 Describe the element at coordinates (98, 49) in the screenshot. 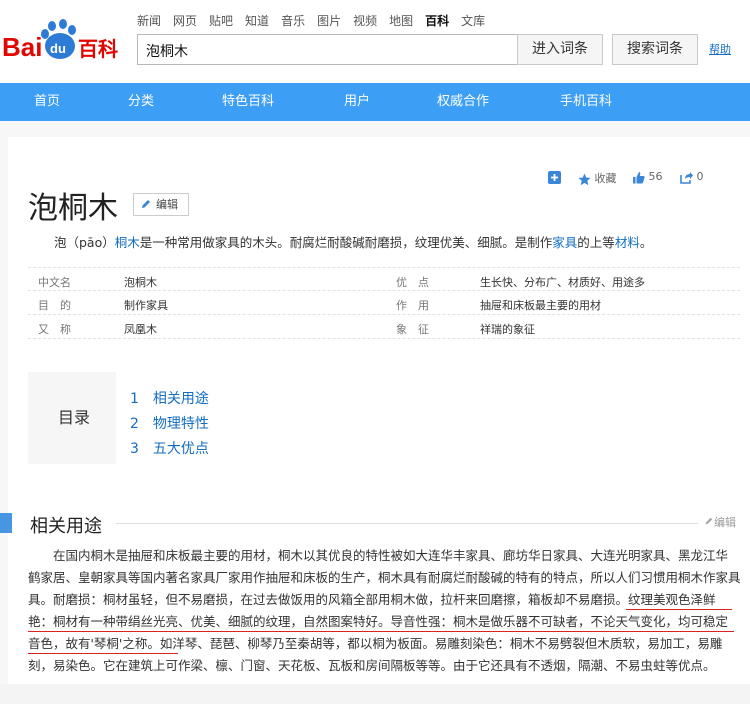

I see `logo-baike-text: 百科` at that location.